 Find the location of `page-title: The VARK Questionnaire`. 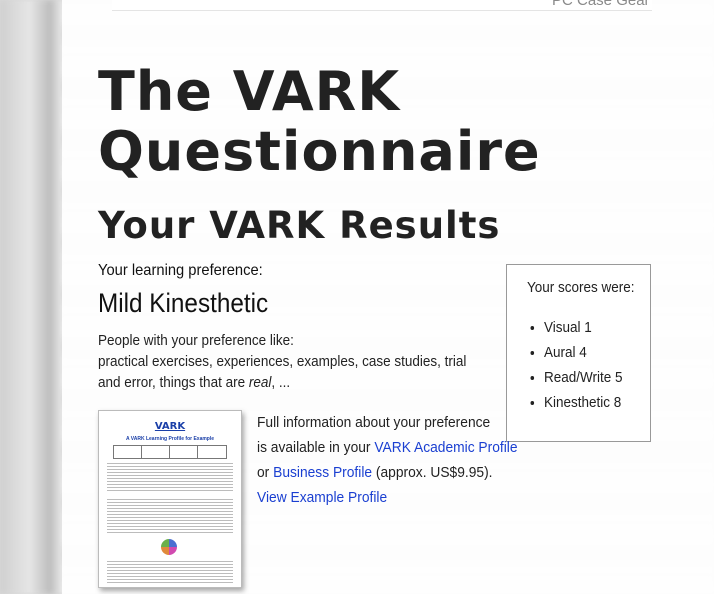

page-title: The VARK Questionnaire is located at coordinates (319, 121).